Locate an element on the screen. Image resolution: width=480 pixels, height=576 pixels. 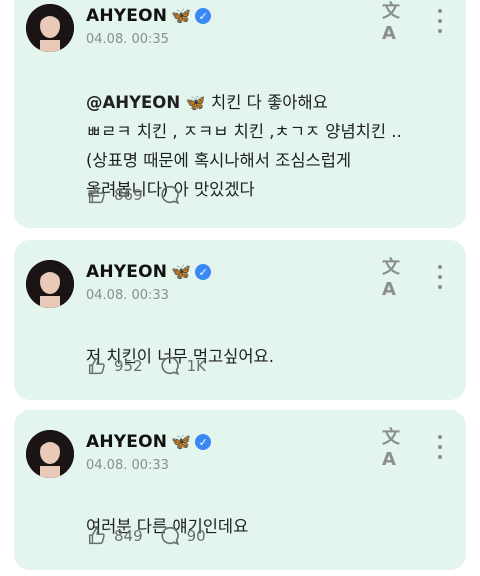
mention-text: @AHYEON is located at coordinates (133, 102).